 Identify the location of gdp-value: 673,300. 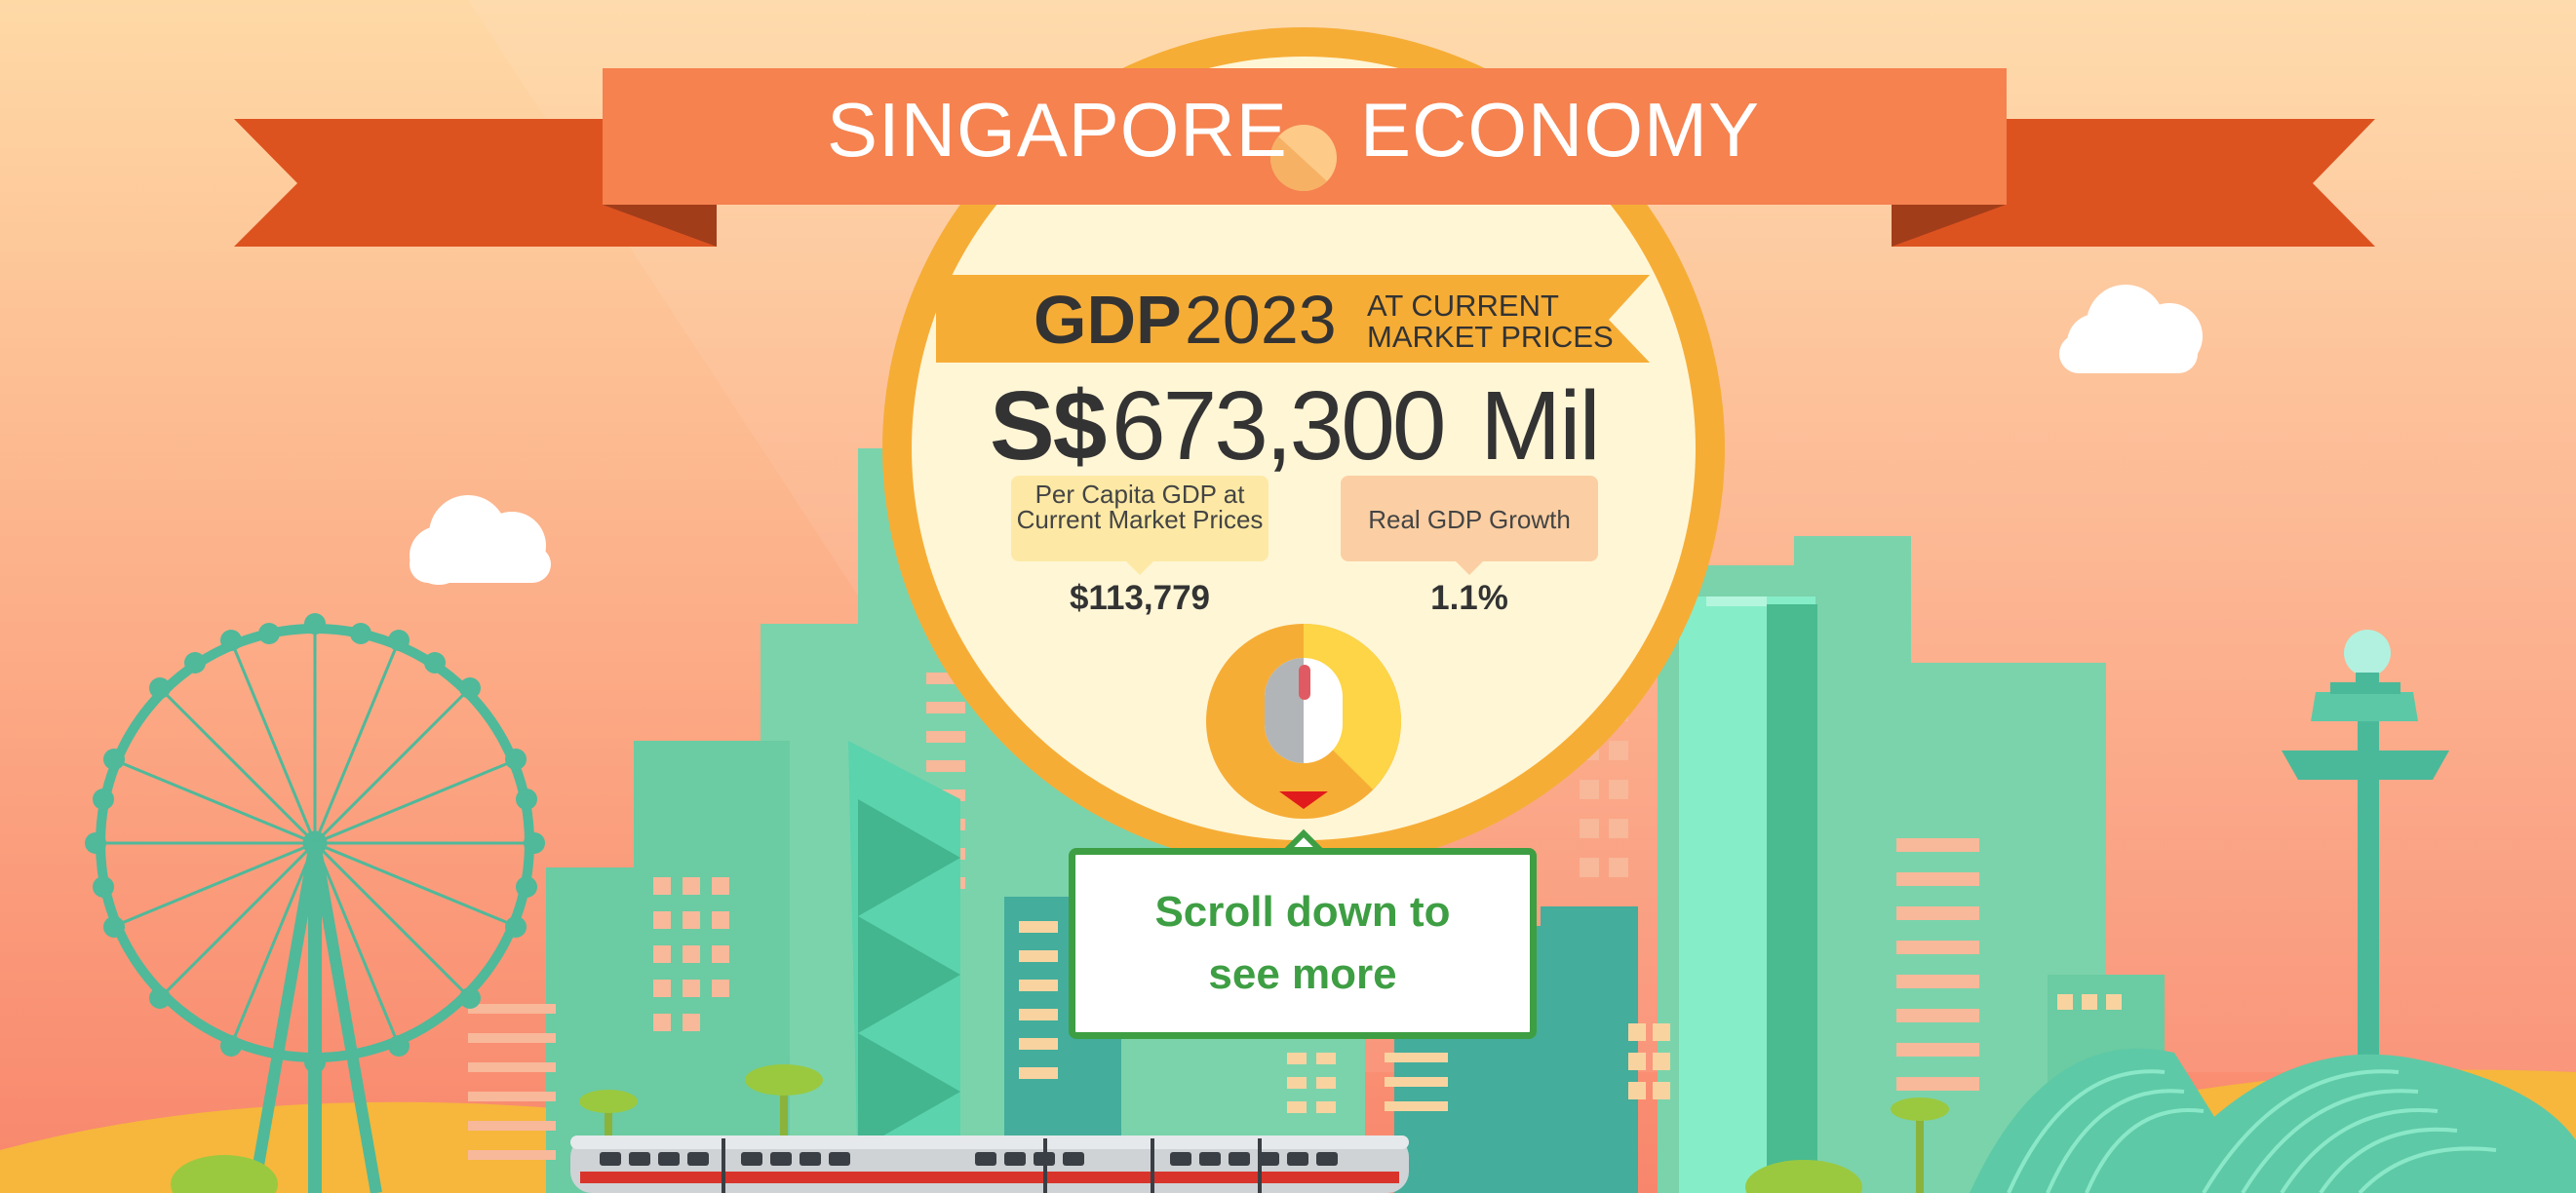
(1279, 426).